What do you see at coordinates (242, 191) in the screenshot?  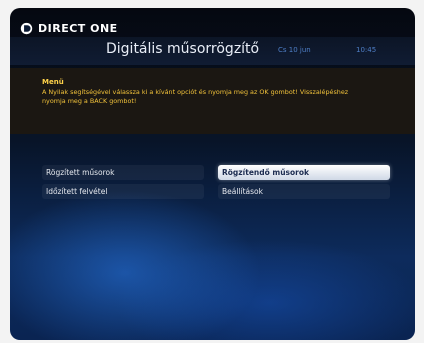 I see `menu-item-label: Beállítások` at bounding box center [242, 191].